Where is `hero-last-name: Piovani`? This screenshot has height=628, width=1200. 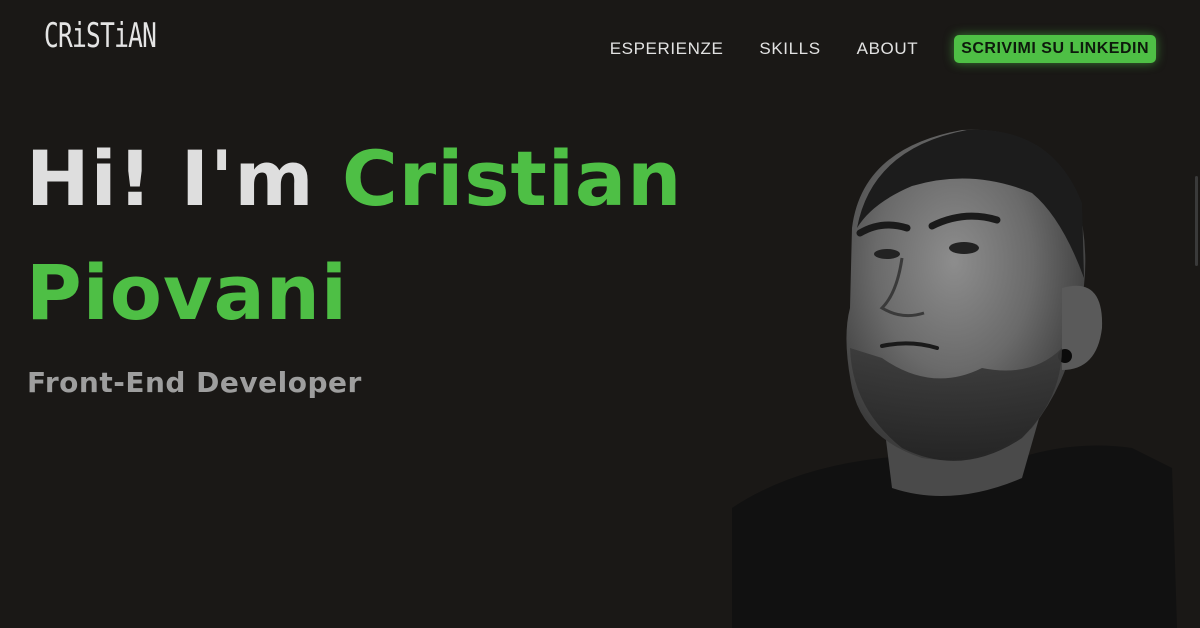
hero-last-name: Piovani is located at coordinates (187, 292).